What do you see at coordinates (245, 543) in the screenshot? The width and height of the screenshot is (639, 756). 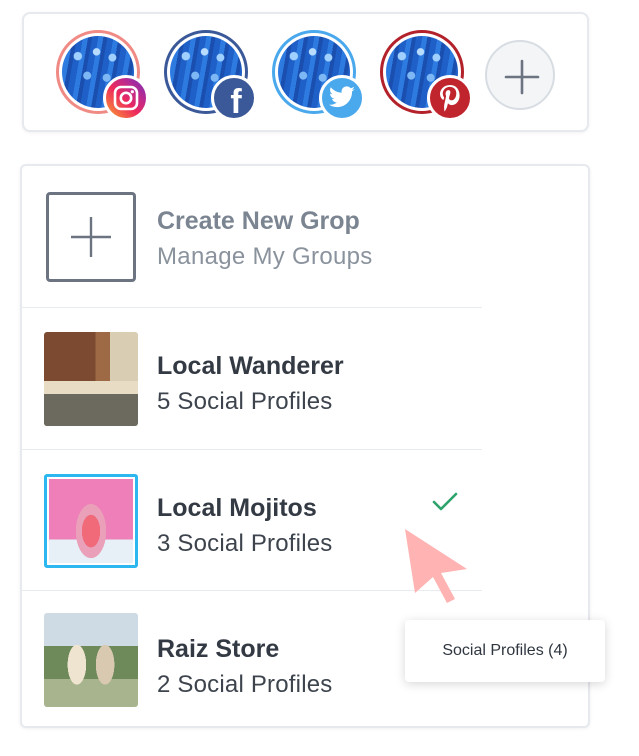 I see `group-profile-count: 3 Social Profiles` at bounding box center [245, 543].